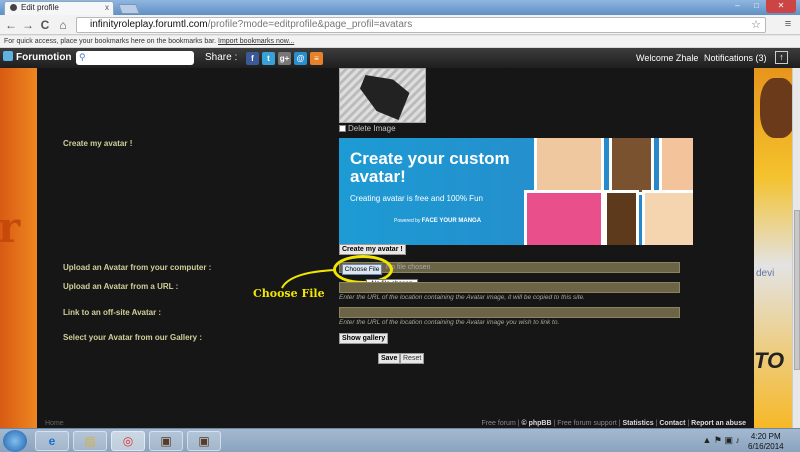 The width and height of the screenshot is (800, 452). I want to click on favicon-icon, so click(13, 7).